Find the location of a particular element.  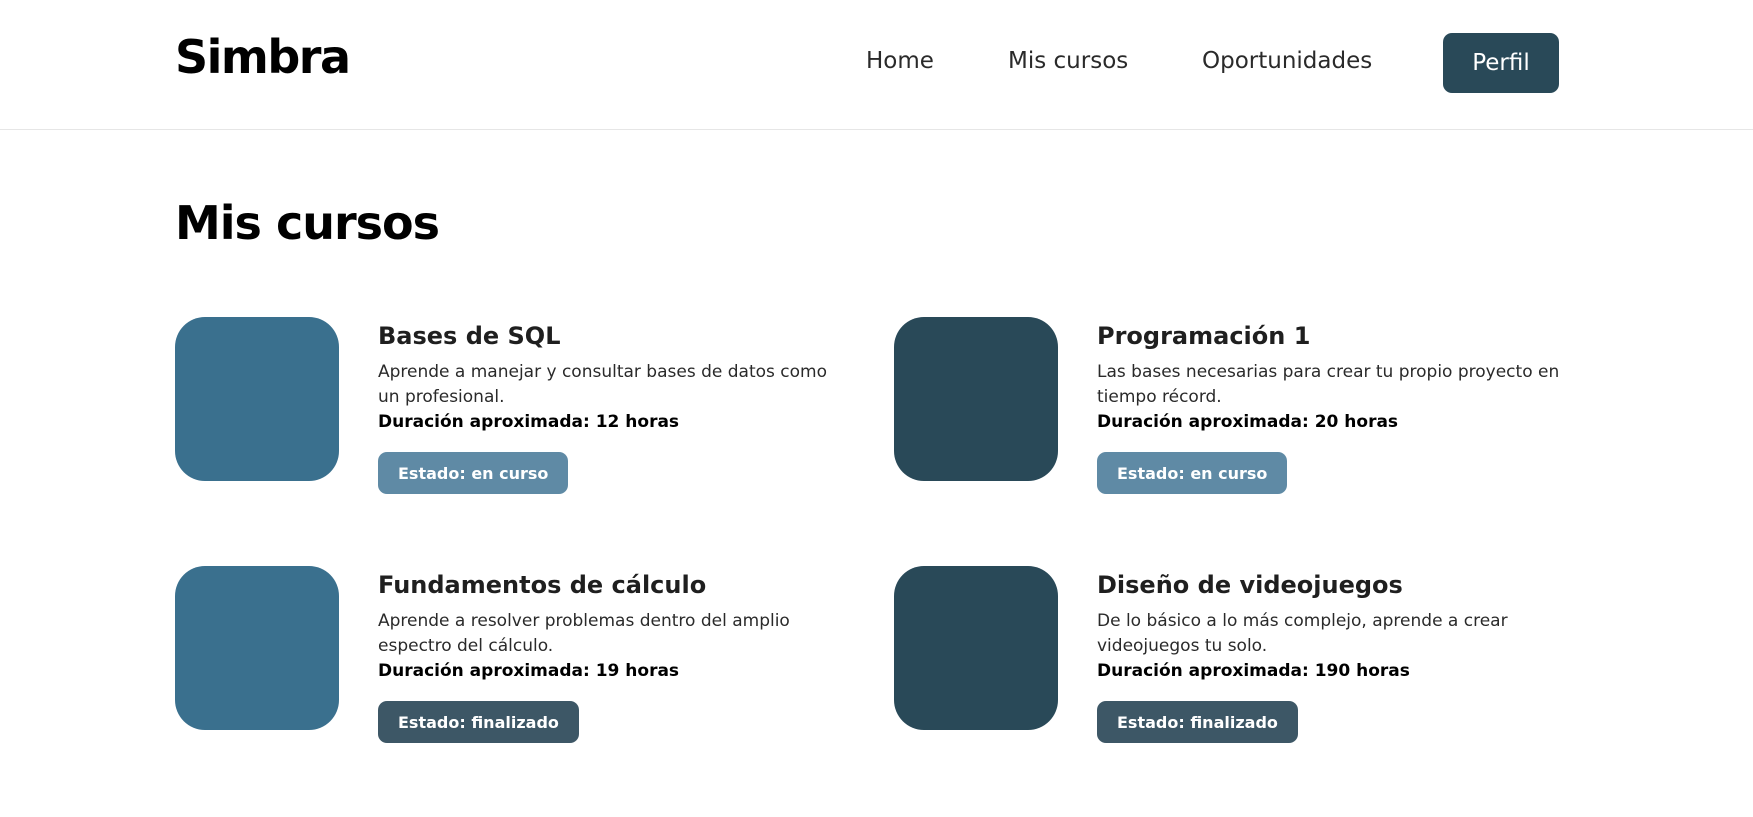

course-duration: Duración aproximada: 20 horas is located at coordinates (1248, 422).